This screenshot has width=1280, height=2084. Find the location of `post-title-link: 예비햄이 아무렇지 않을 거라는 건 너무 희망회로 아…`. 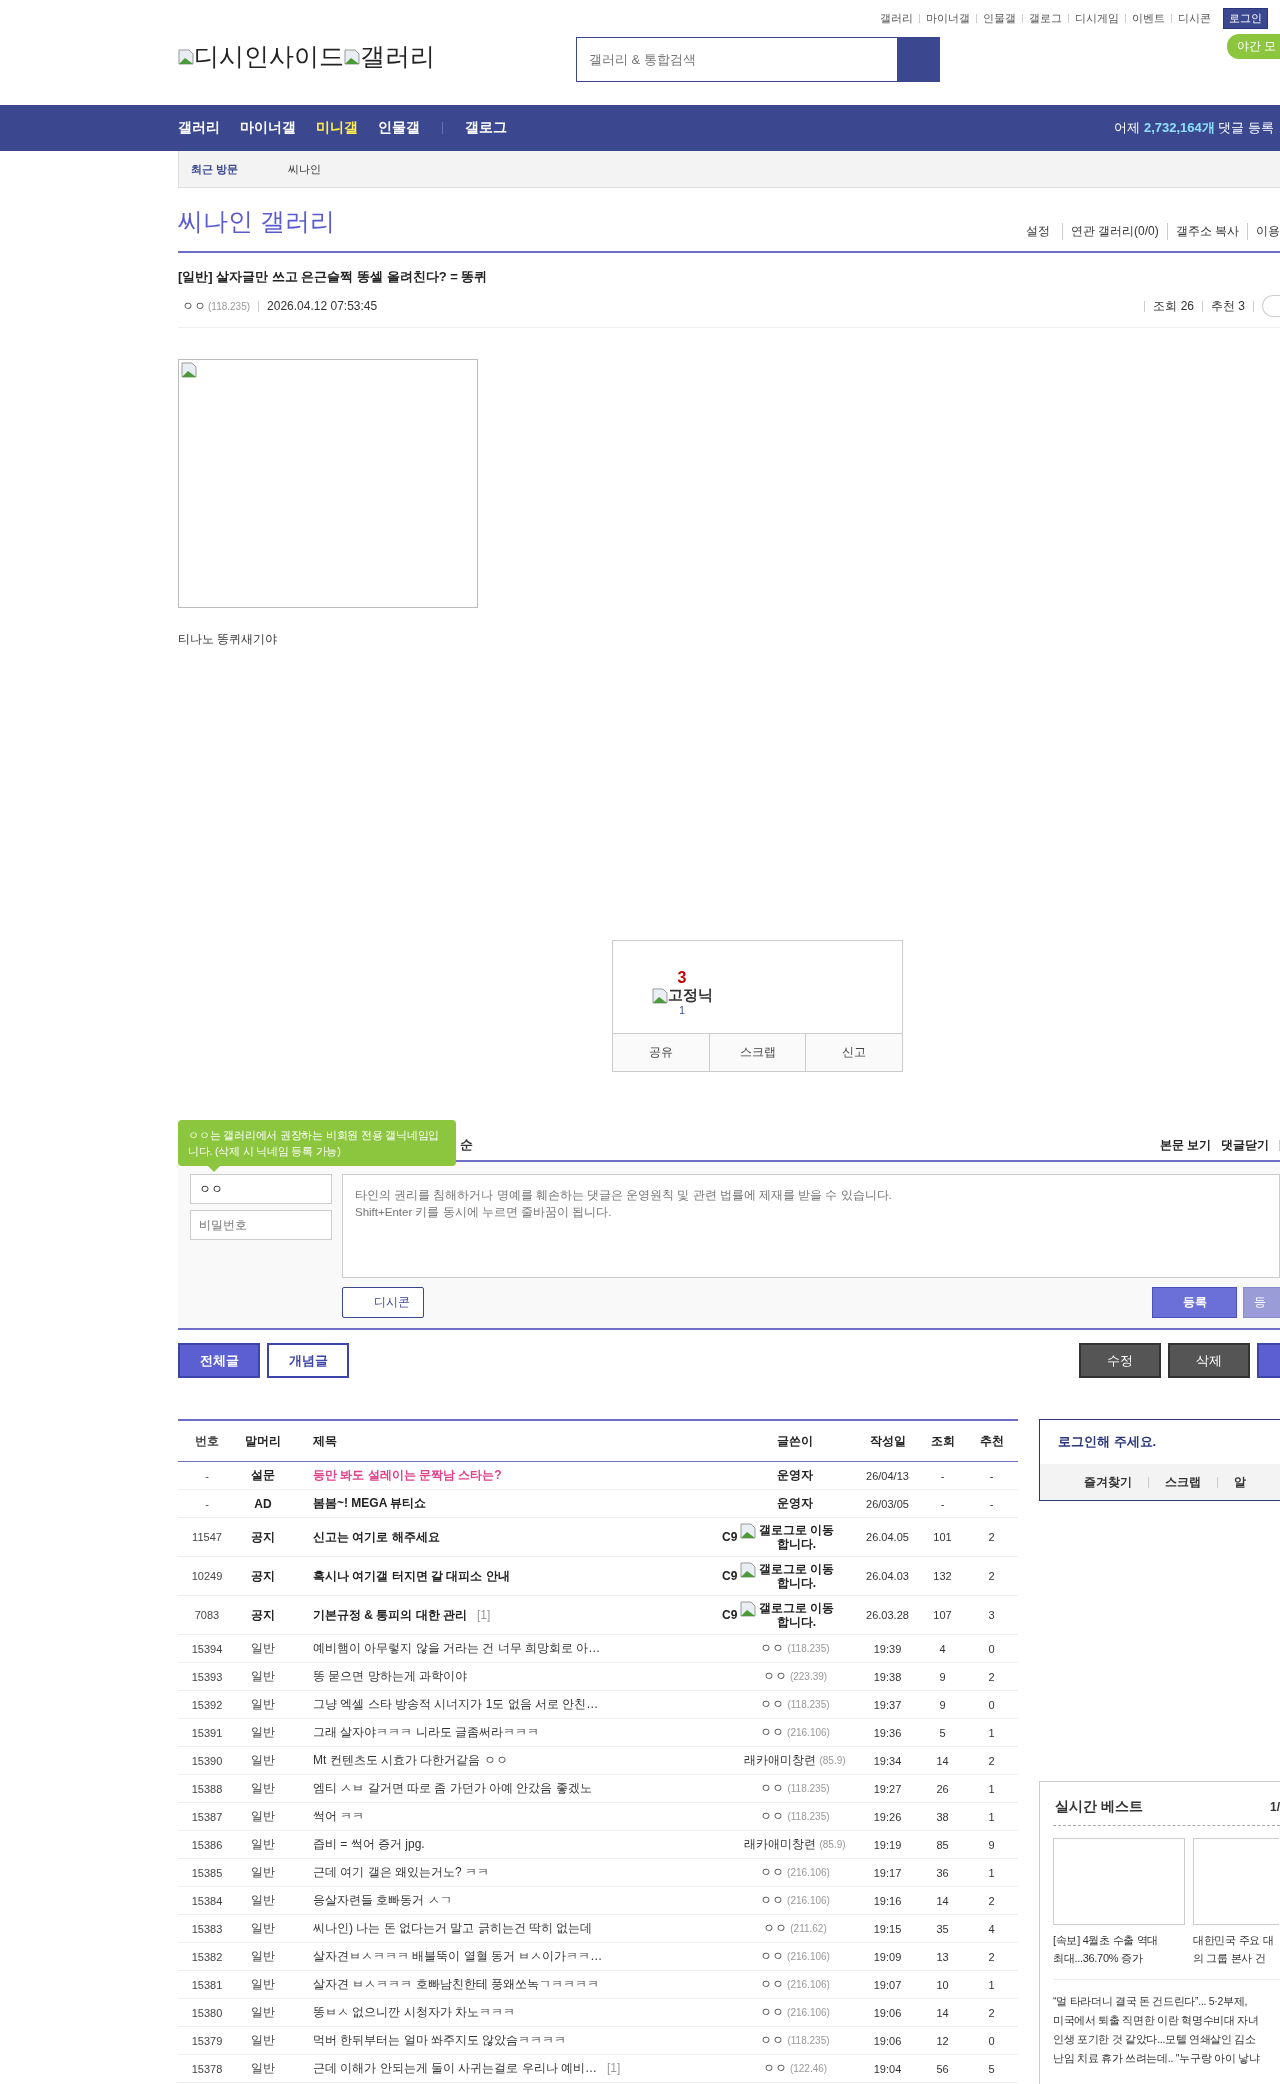

post-title-link: 예비햄이 아무렇지 않을 거라는 건 너무 희망회로 아… is located at coordinates (457, 1648).